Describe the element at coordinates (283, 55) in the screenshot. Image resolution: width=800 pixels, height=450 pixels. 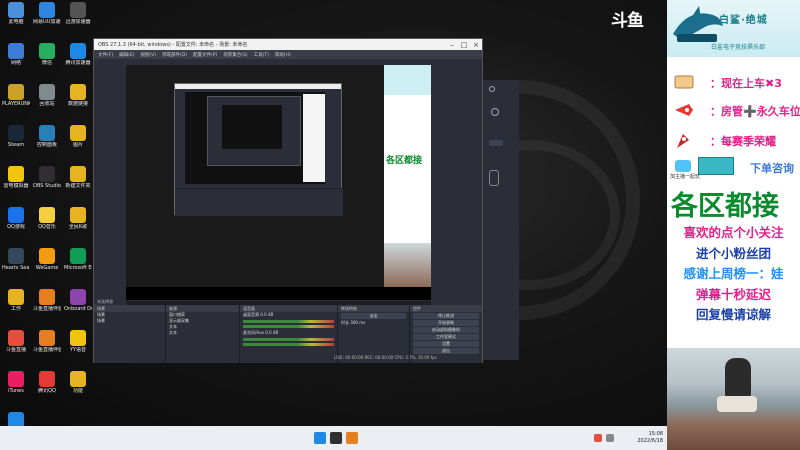
I see `obs-menu-item: 帮助(H)` at that location.